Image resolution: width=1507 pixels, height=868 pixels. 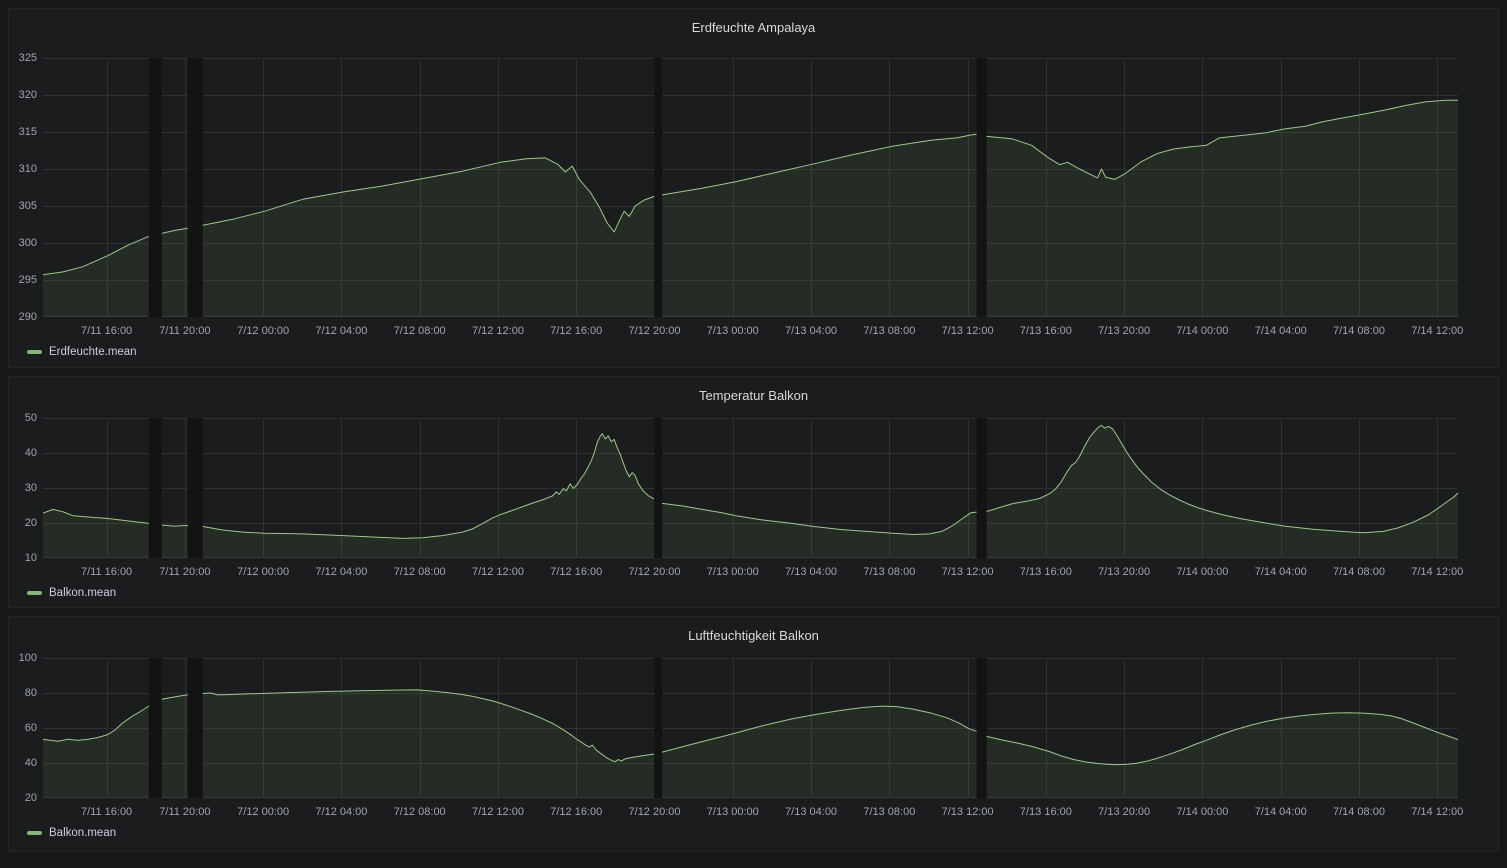 I want to click on y-tick-label: 100, so click(x=27, y=658).